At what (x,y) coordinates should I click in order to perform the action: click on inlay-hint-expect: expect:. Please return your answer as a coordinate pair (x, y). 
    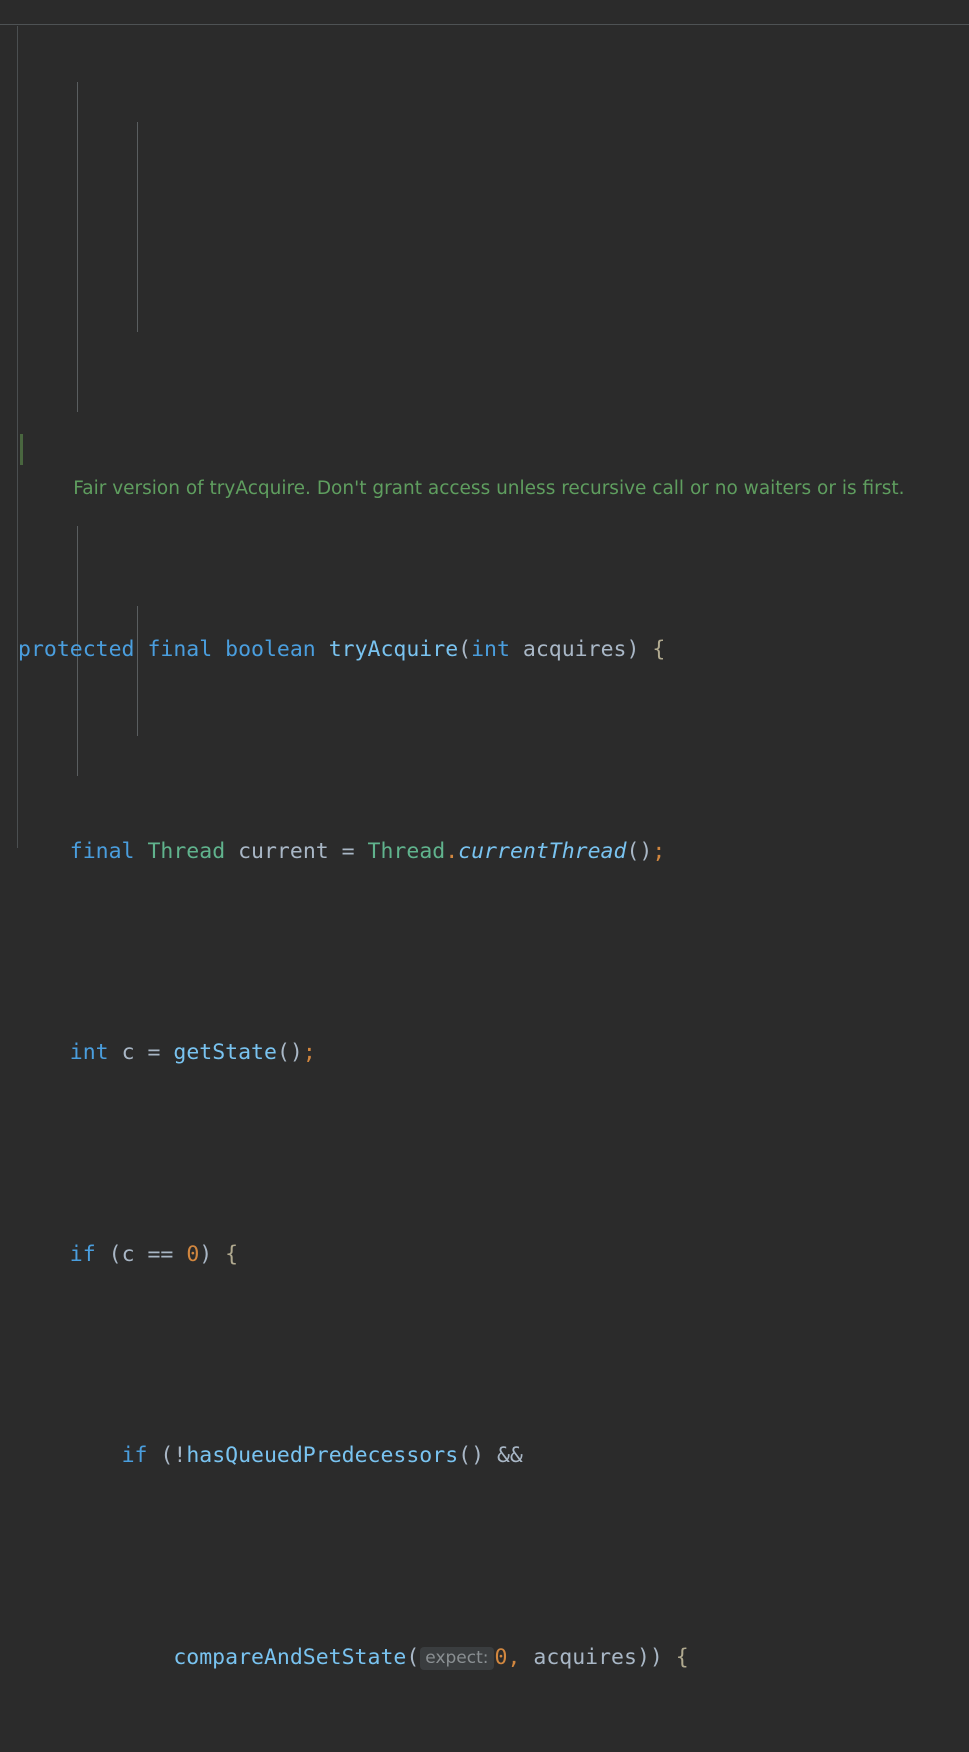
    Looking at the image, I should click on (457, 1658).